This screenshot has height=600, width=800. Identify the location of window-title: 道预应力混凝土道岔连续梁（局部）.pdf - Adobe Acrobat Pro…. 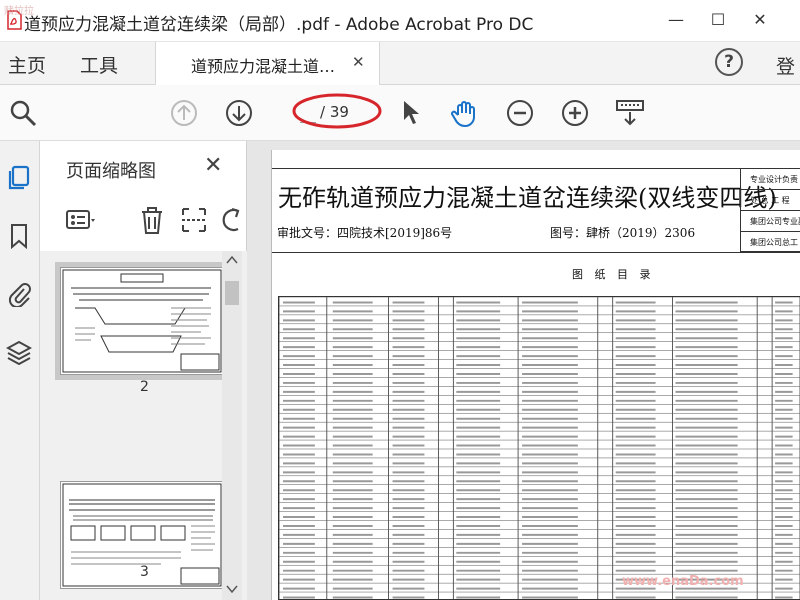
(279, 25).